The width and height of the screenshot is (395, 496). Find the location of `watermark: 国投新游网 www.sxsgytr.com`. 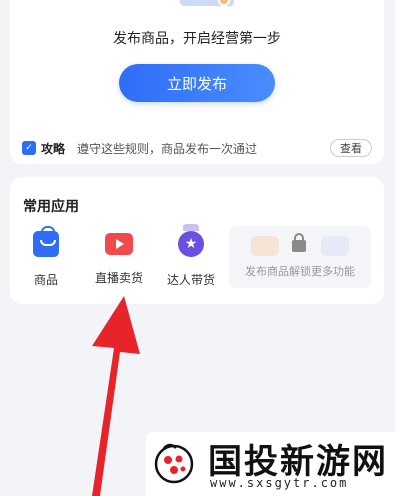

watermark: 国投新游网 www.sxsgytr.com is located at coordinates (270, 464).